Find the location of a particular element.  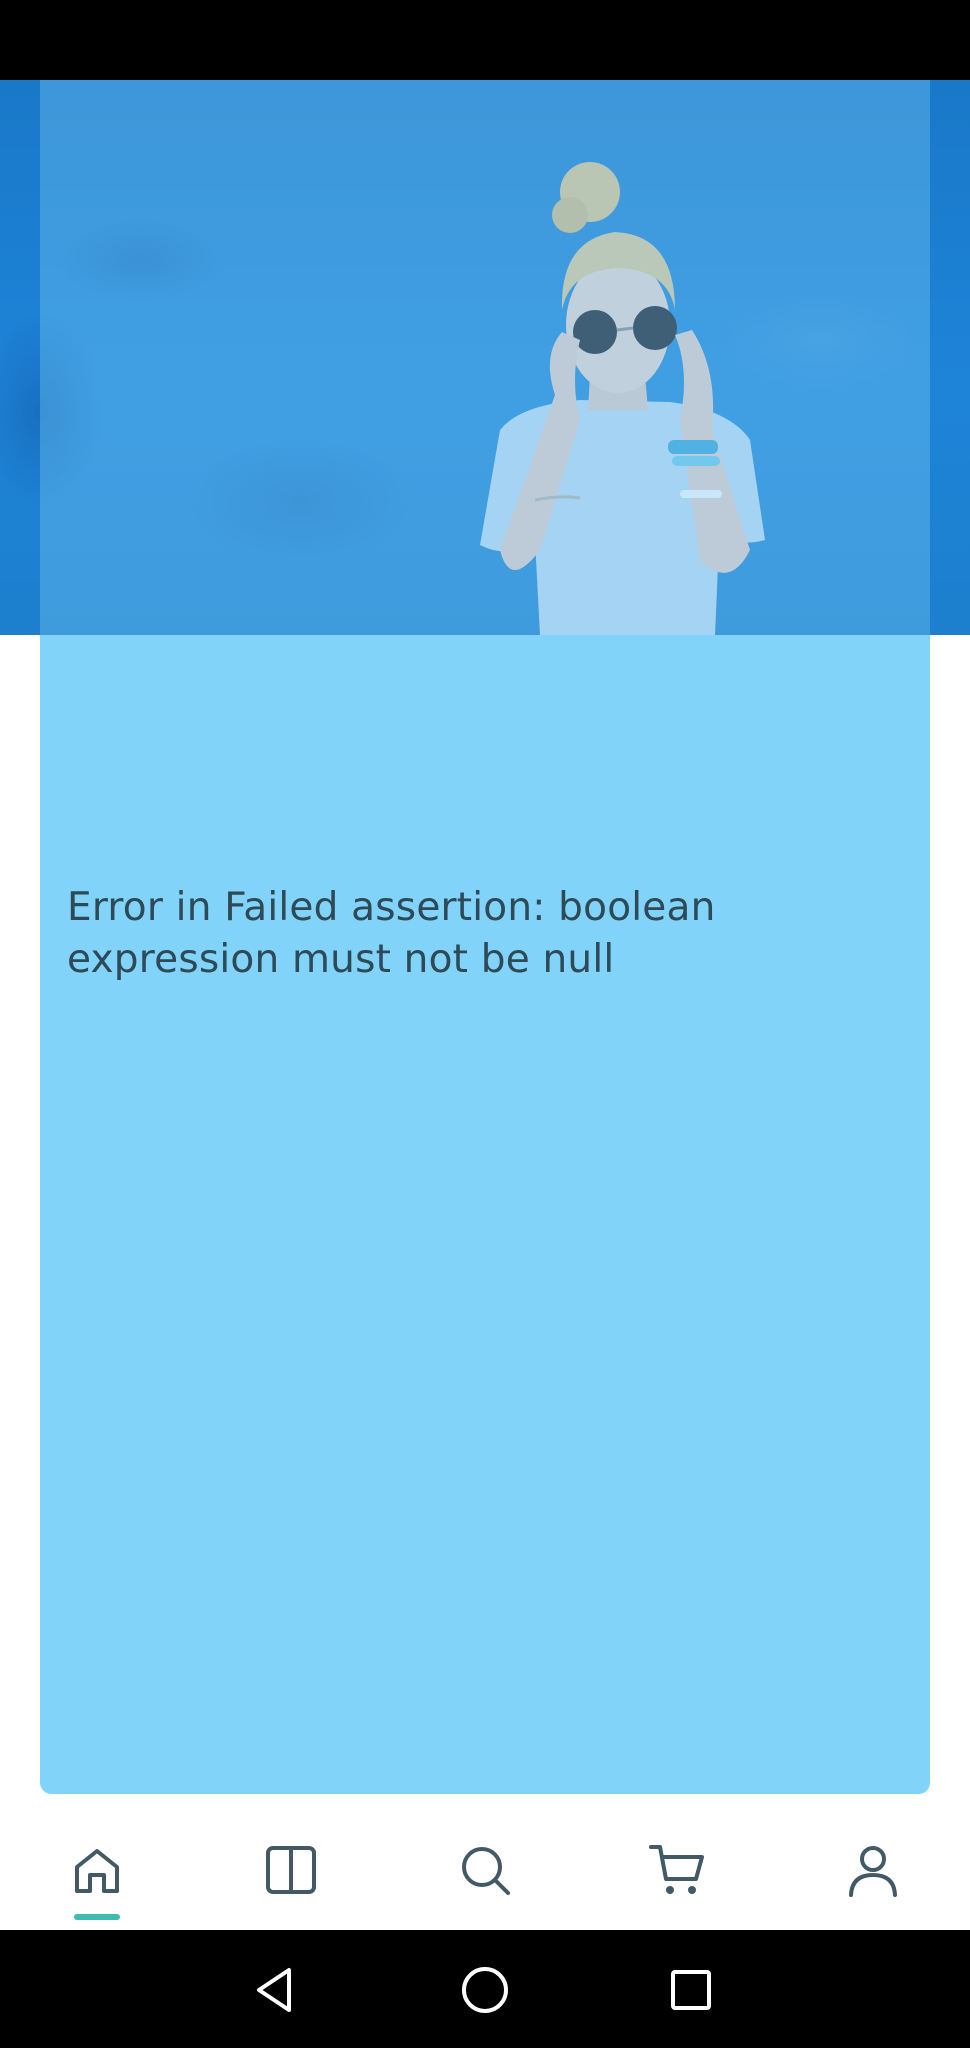

nav-search-button is located at coordinates (485, 1870).